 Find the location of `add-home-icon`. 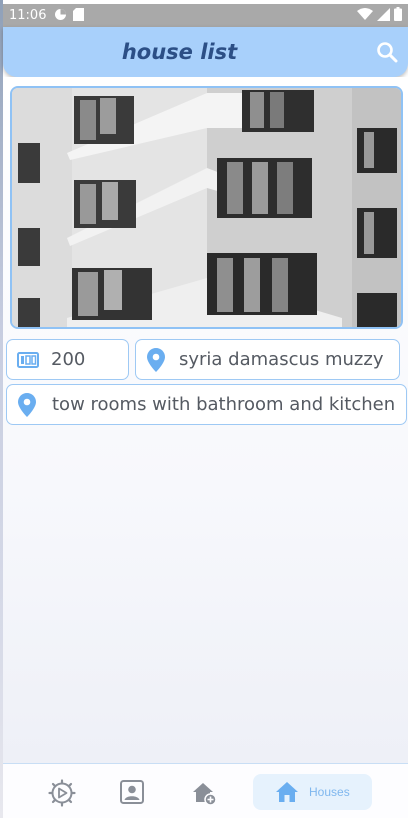

add-home-icon is located at coordinates (204, 793).